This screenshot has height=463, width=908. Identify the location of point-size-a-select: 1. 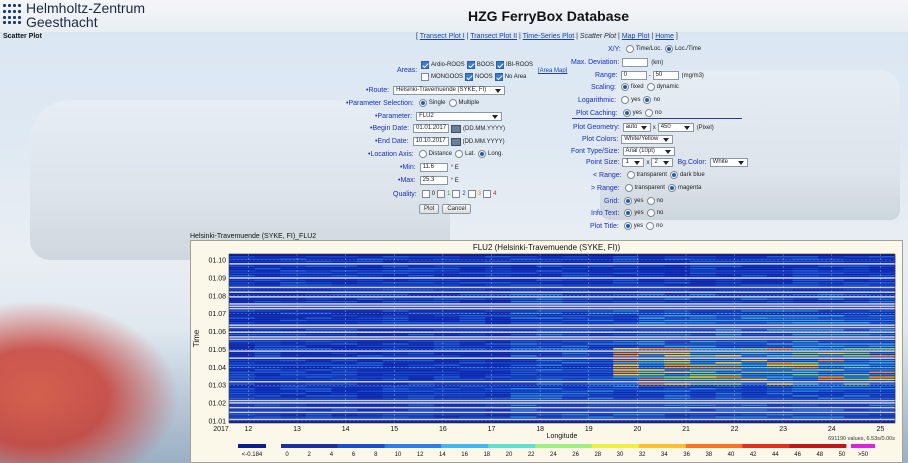
(633, 162).